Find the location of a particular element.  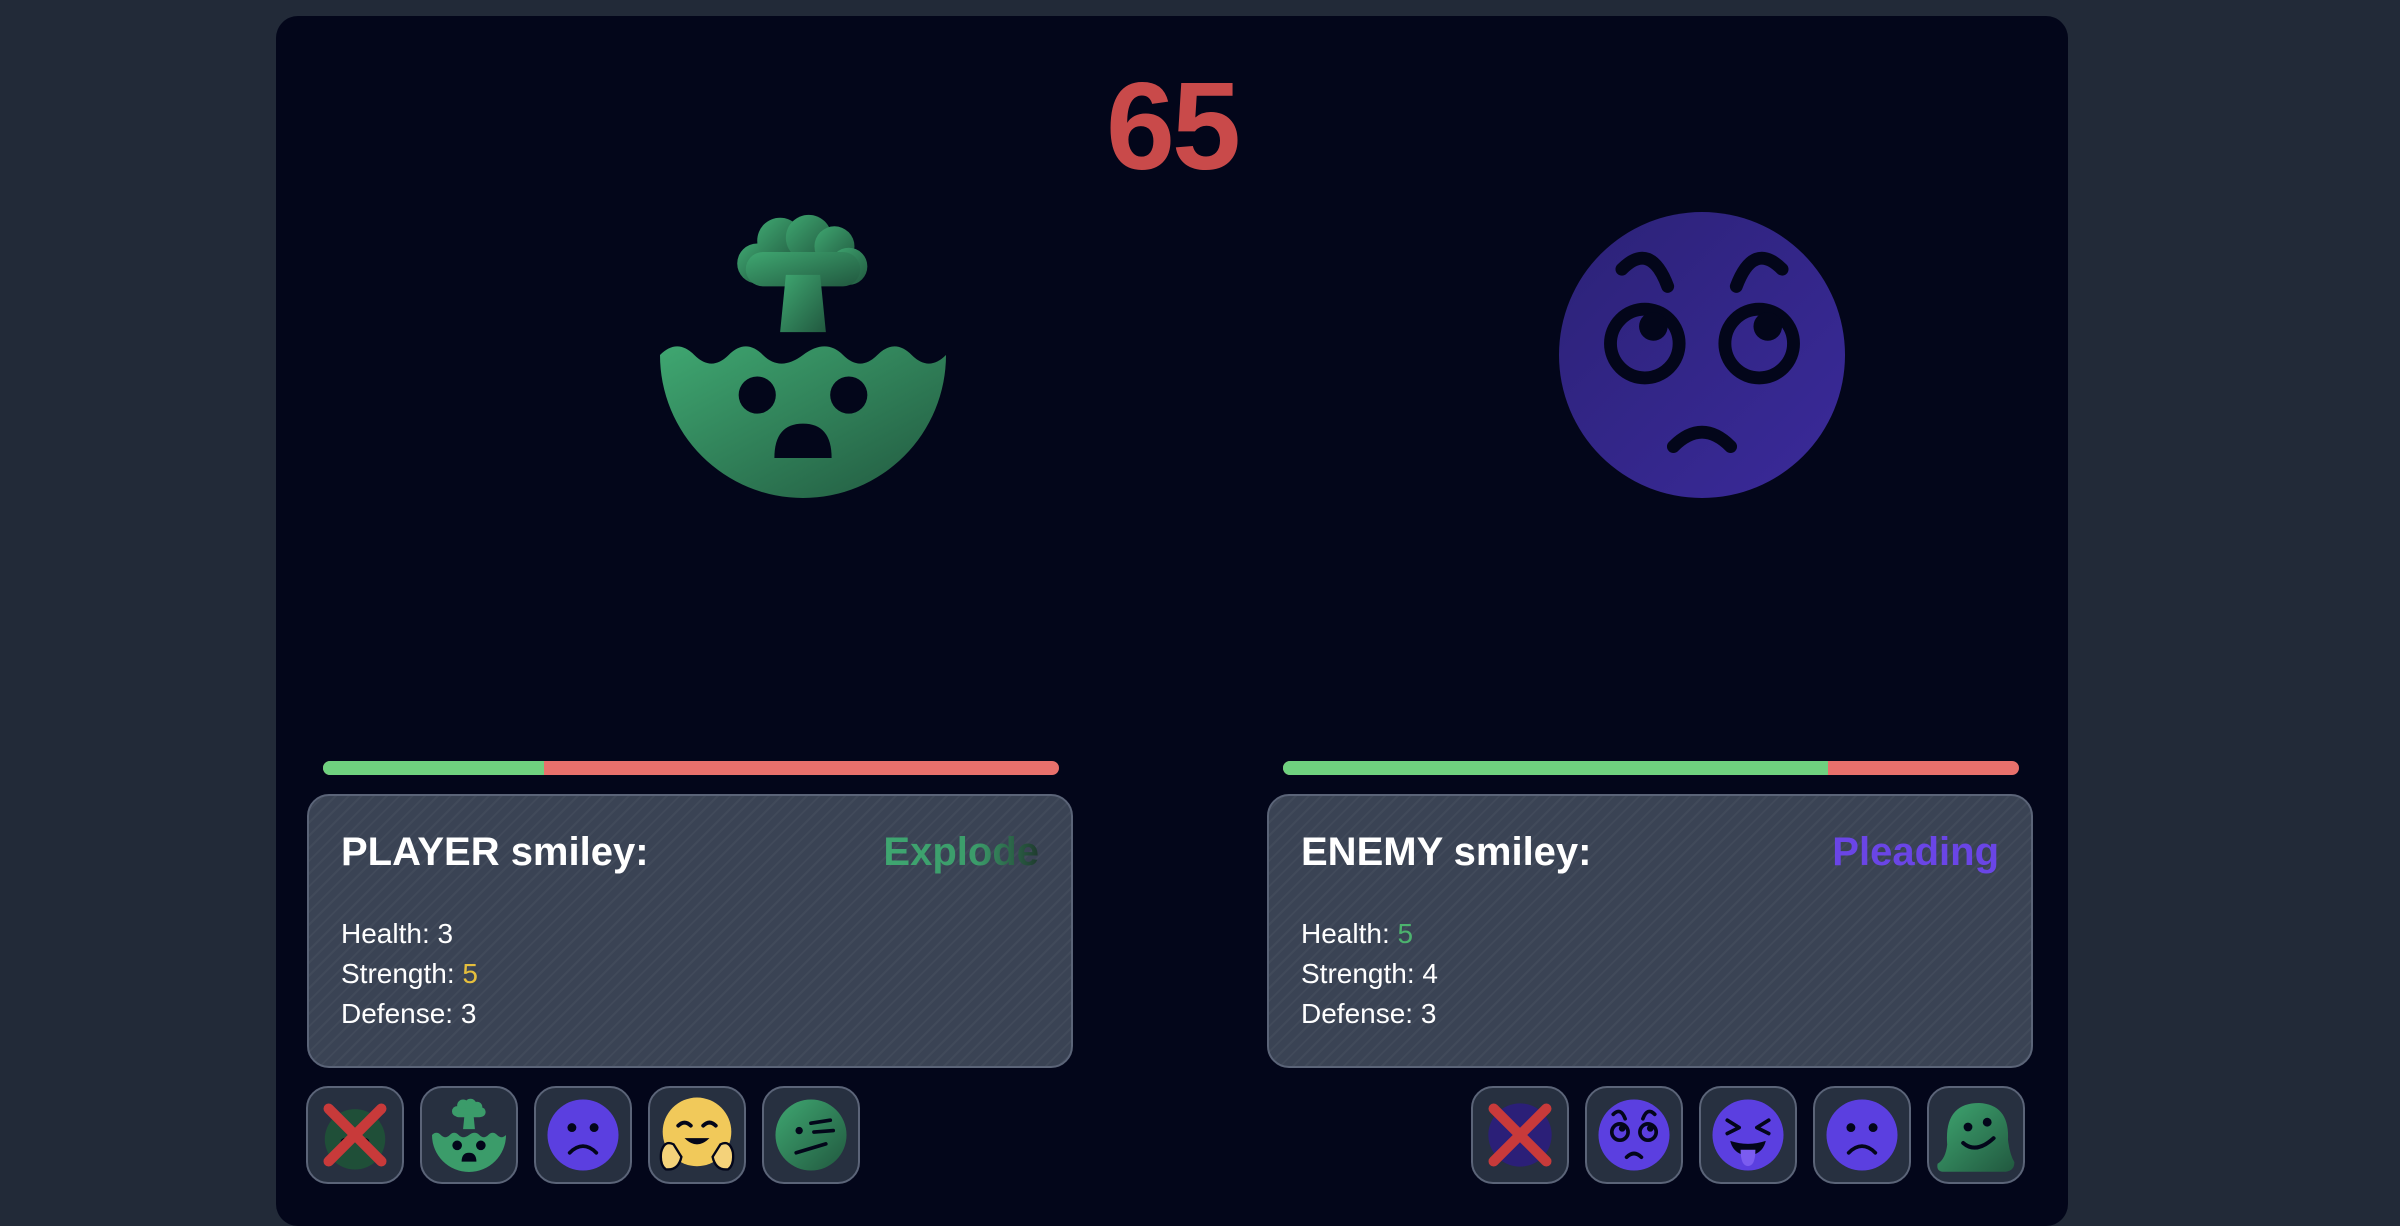

enemy-card-title: ENEMY smiley: is located at coordinates (1446, 852).